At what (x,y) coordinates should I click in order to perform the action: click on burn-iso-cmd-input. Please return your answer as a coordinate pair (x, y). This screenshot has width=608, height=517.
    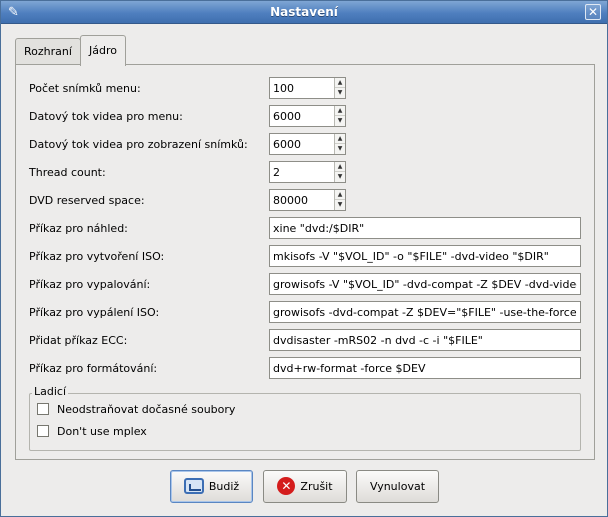
    Looking at the image, I should click on (425, 312).